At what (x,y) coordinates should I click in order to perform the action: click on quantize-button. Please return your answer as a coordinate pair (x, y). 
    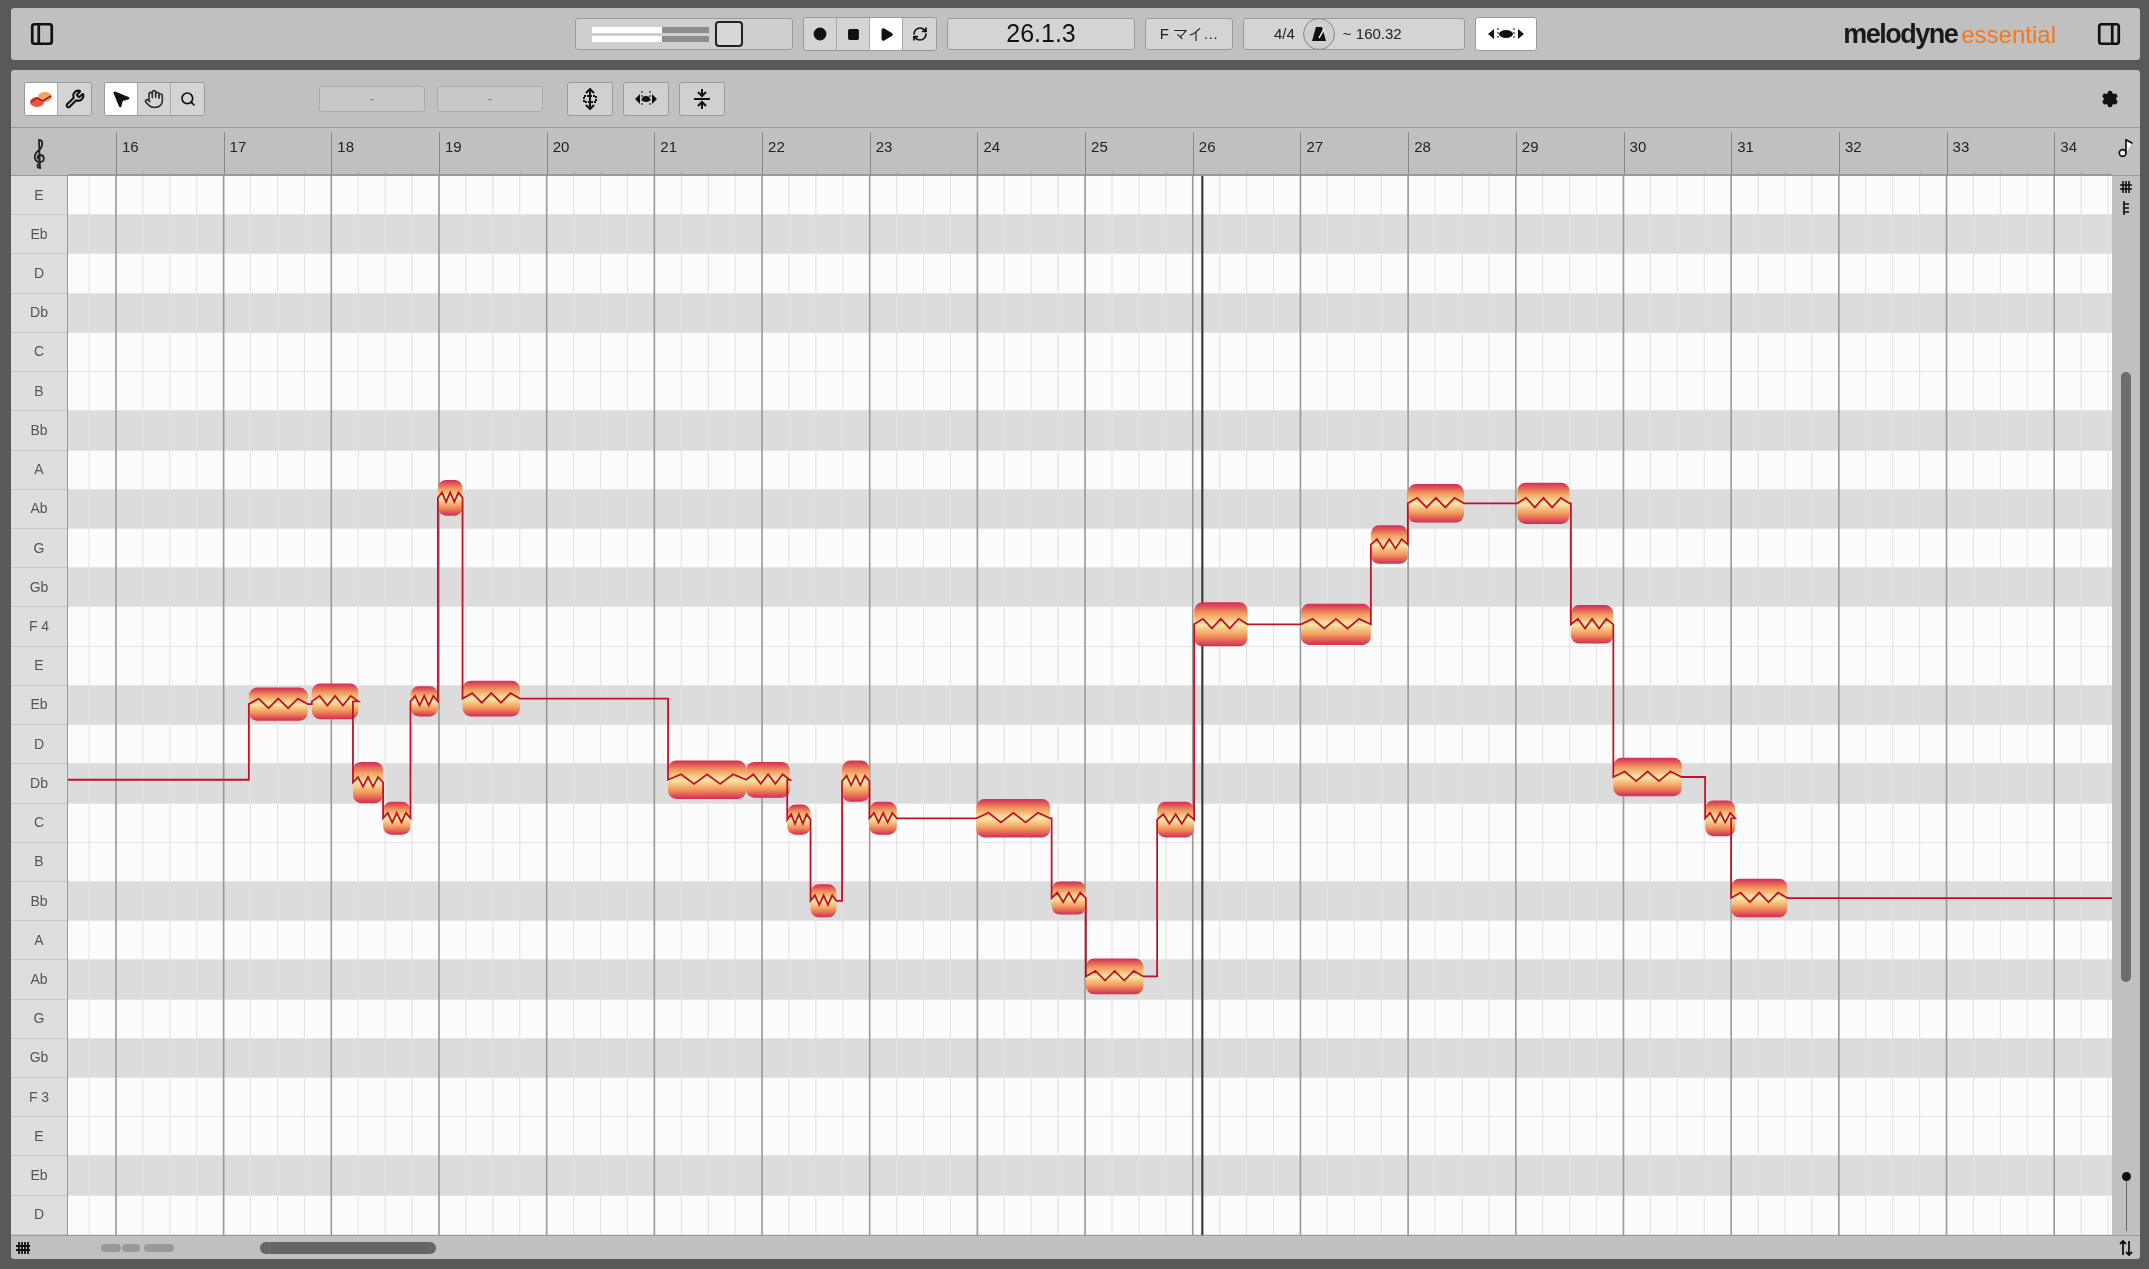
    Looking at the image, I should click on (702, 98).